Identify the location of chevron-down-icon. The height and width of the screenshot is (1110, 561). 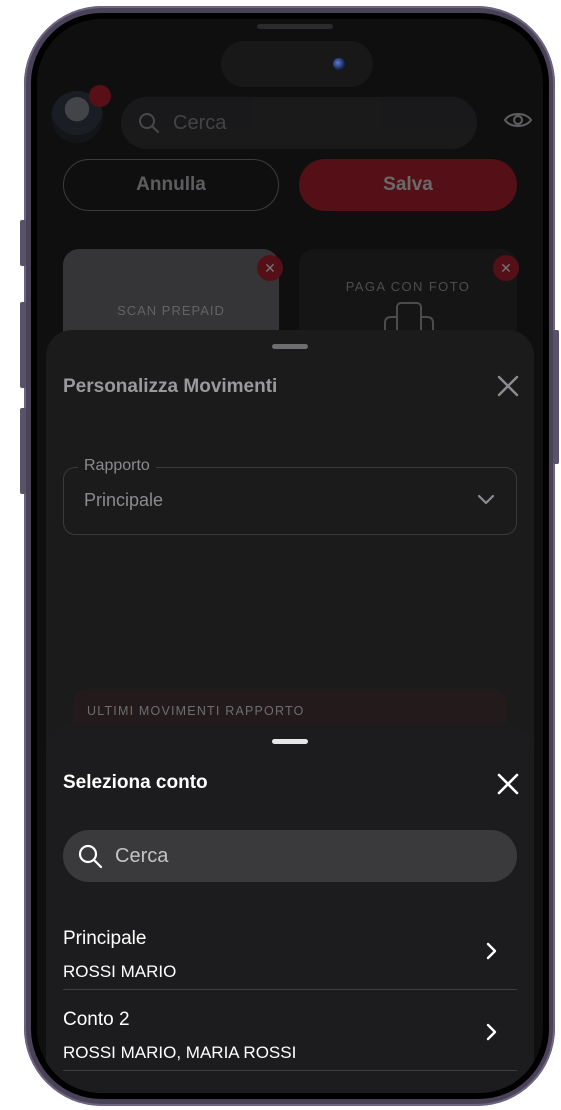
(486, 499).